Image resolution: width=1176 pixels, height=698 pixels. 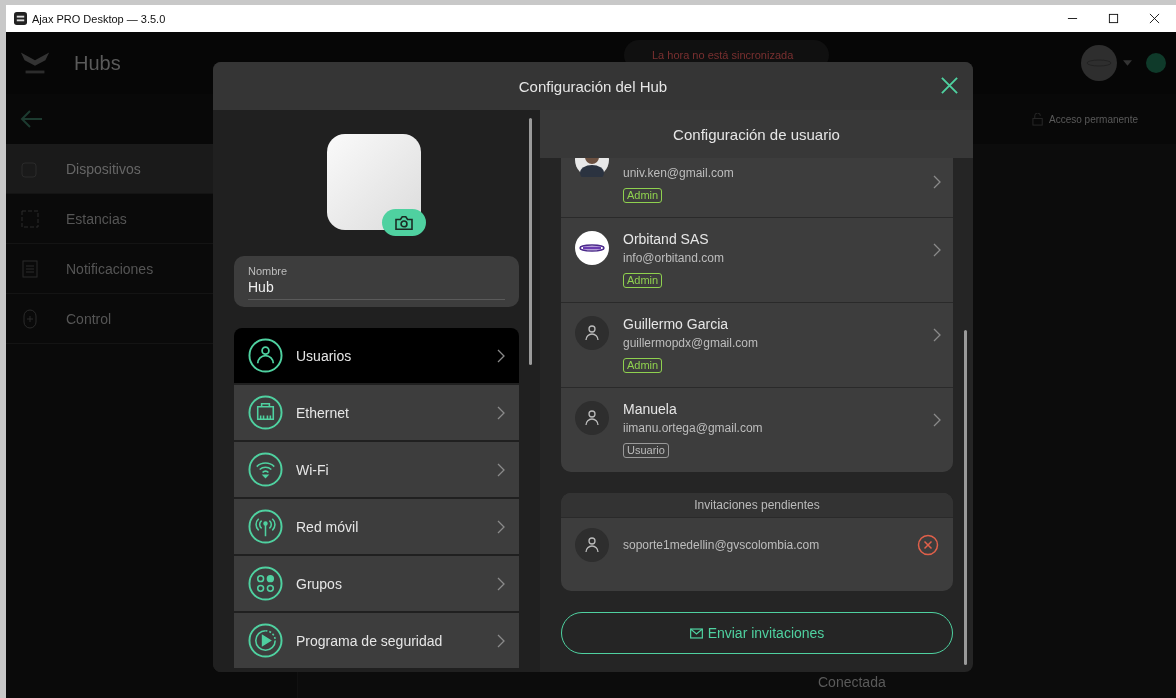 What do you see at coordinates (949, 85) in the screenshot?
I see `close-icon` at bounding box center [949, 85].